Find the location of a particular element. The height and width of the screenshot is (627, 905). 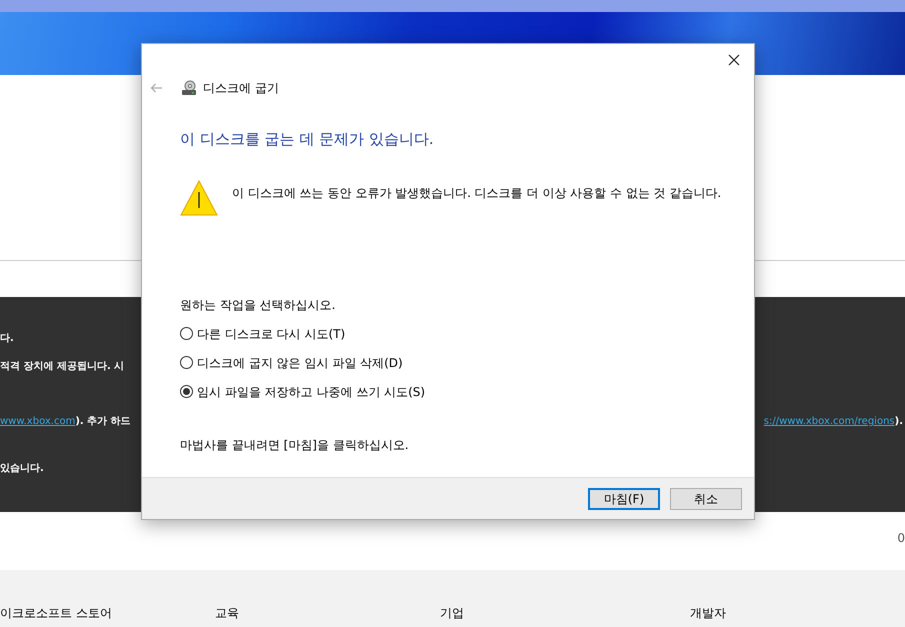

cancel-button: 취소 is located at coordinates (706, 499).